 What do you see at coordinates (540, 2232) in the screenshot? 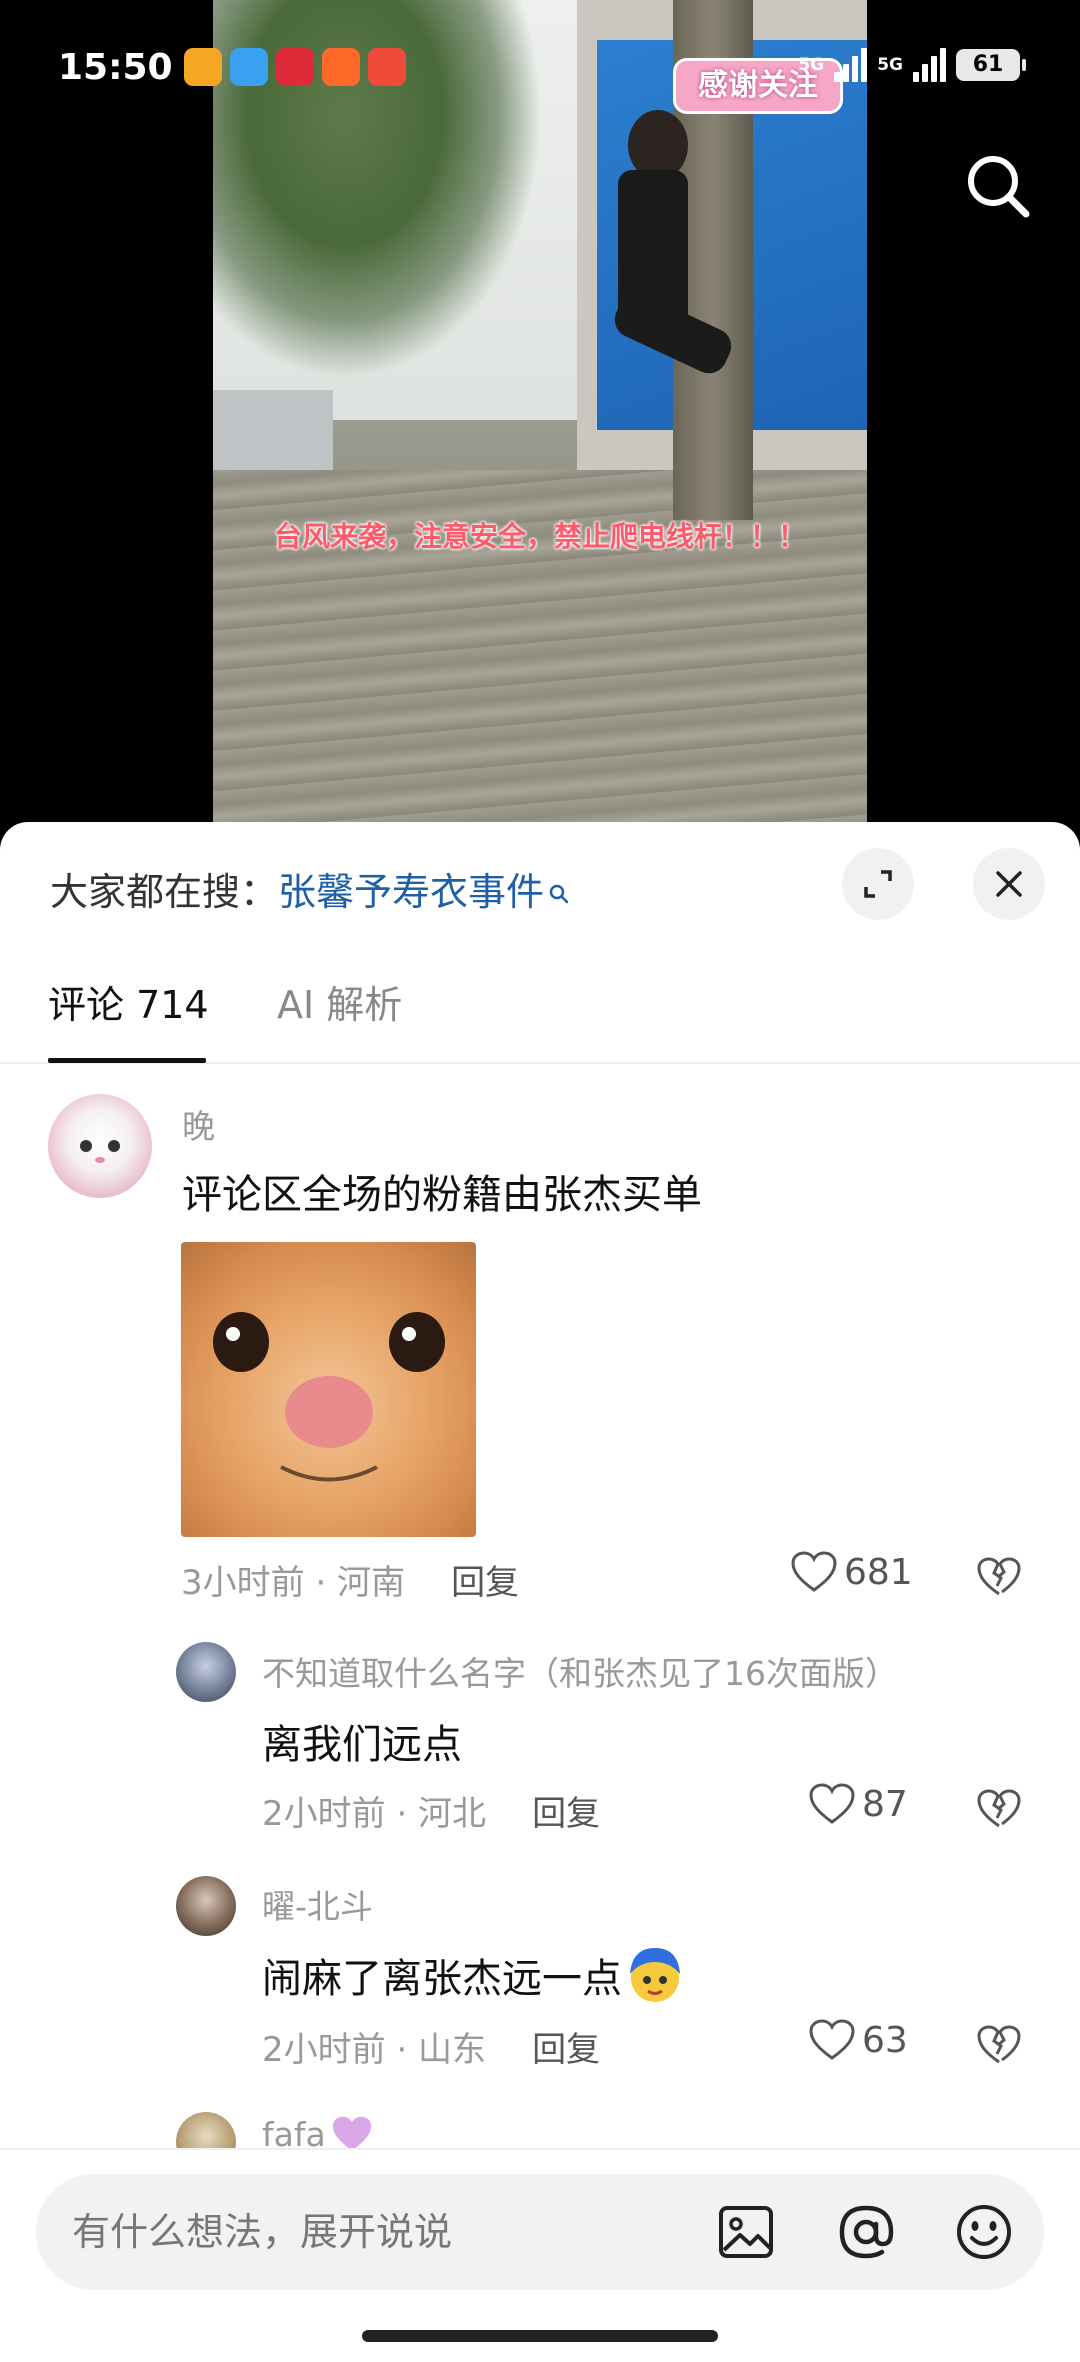
I see `comment-input: 有什么想法，展开说说` at bounding box center [540, 2232].